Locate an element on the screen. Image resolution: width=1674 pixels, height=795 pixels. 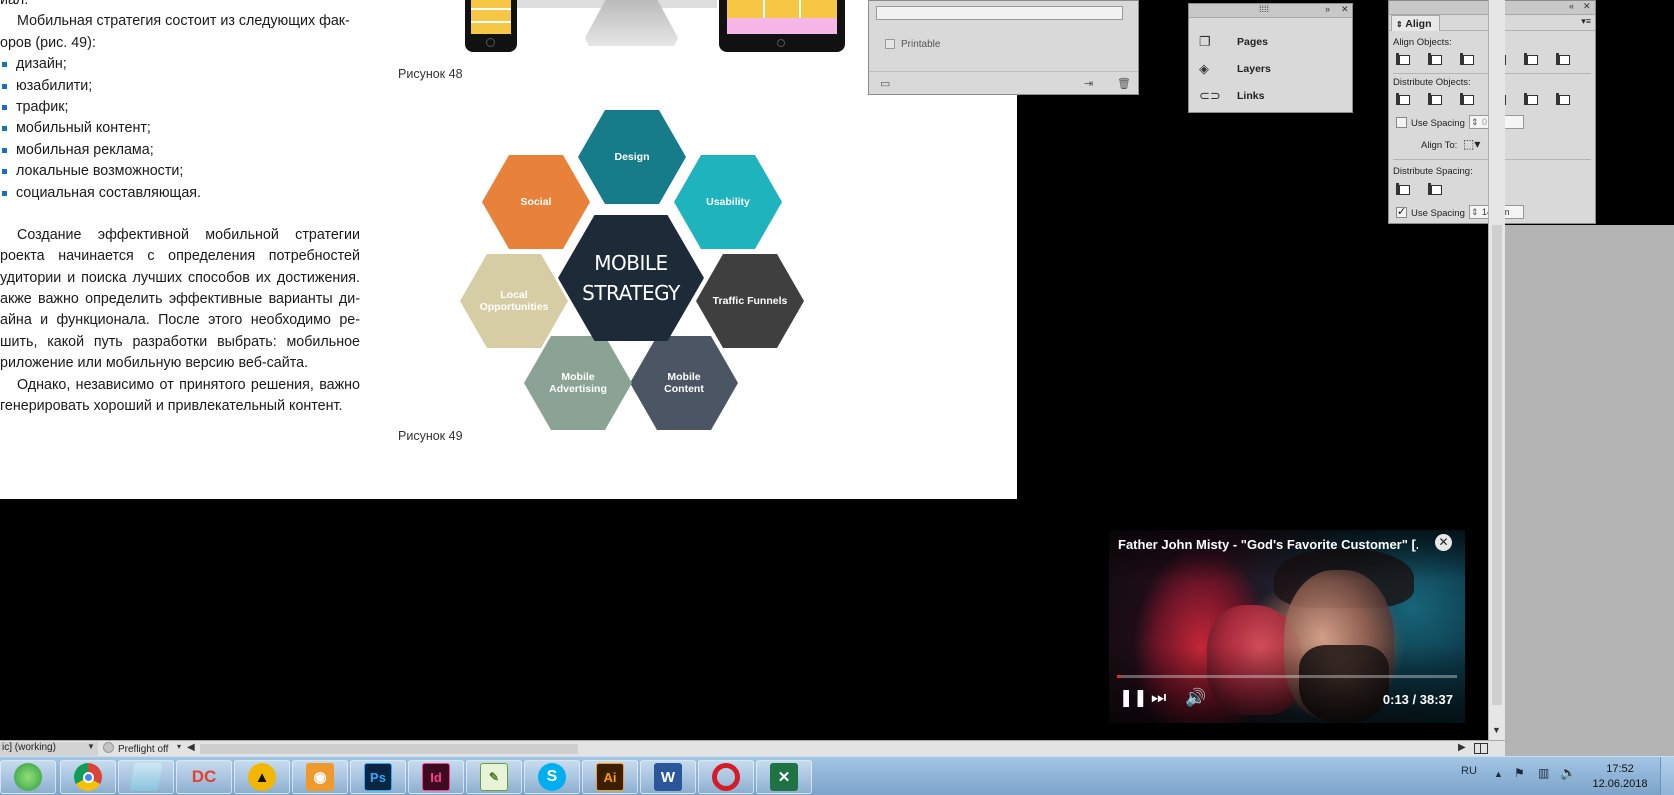
panel-titlebar: ⁞⁞⁞⁞ » ✕ is located at coordinates (1270, 11).